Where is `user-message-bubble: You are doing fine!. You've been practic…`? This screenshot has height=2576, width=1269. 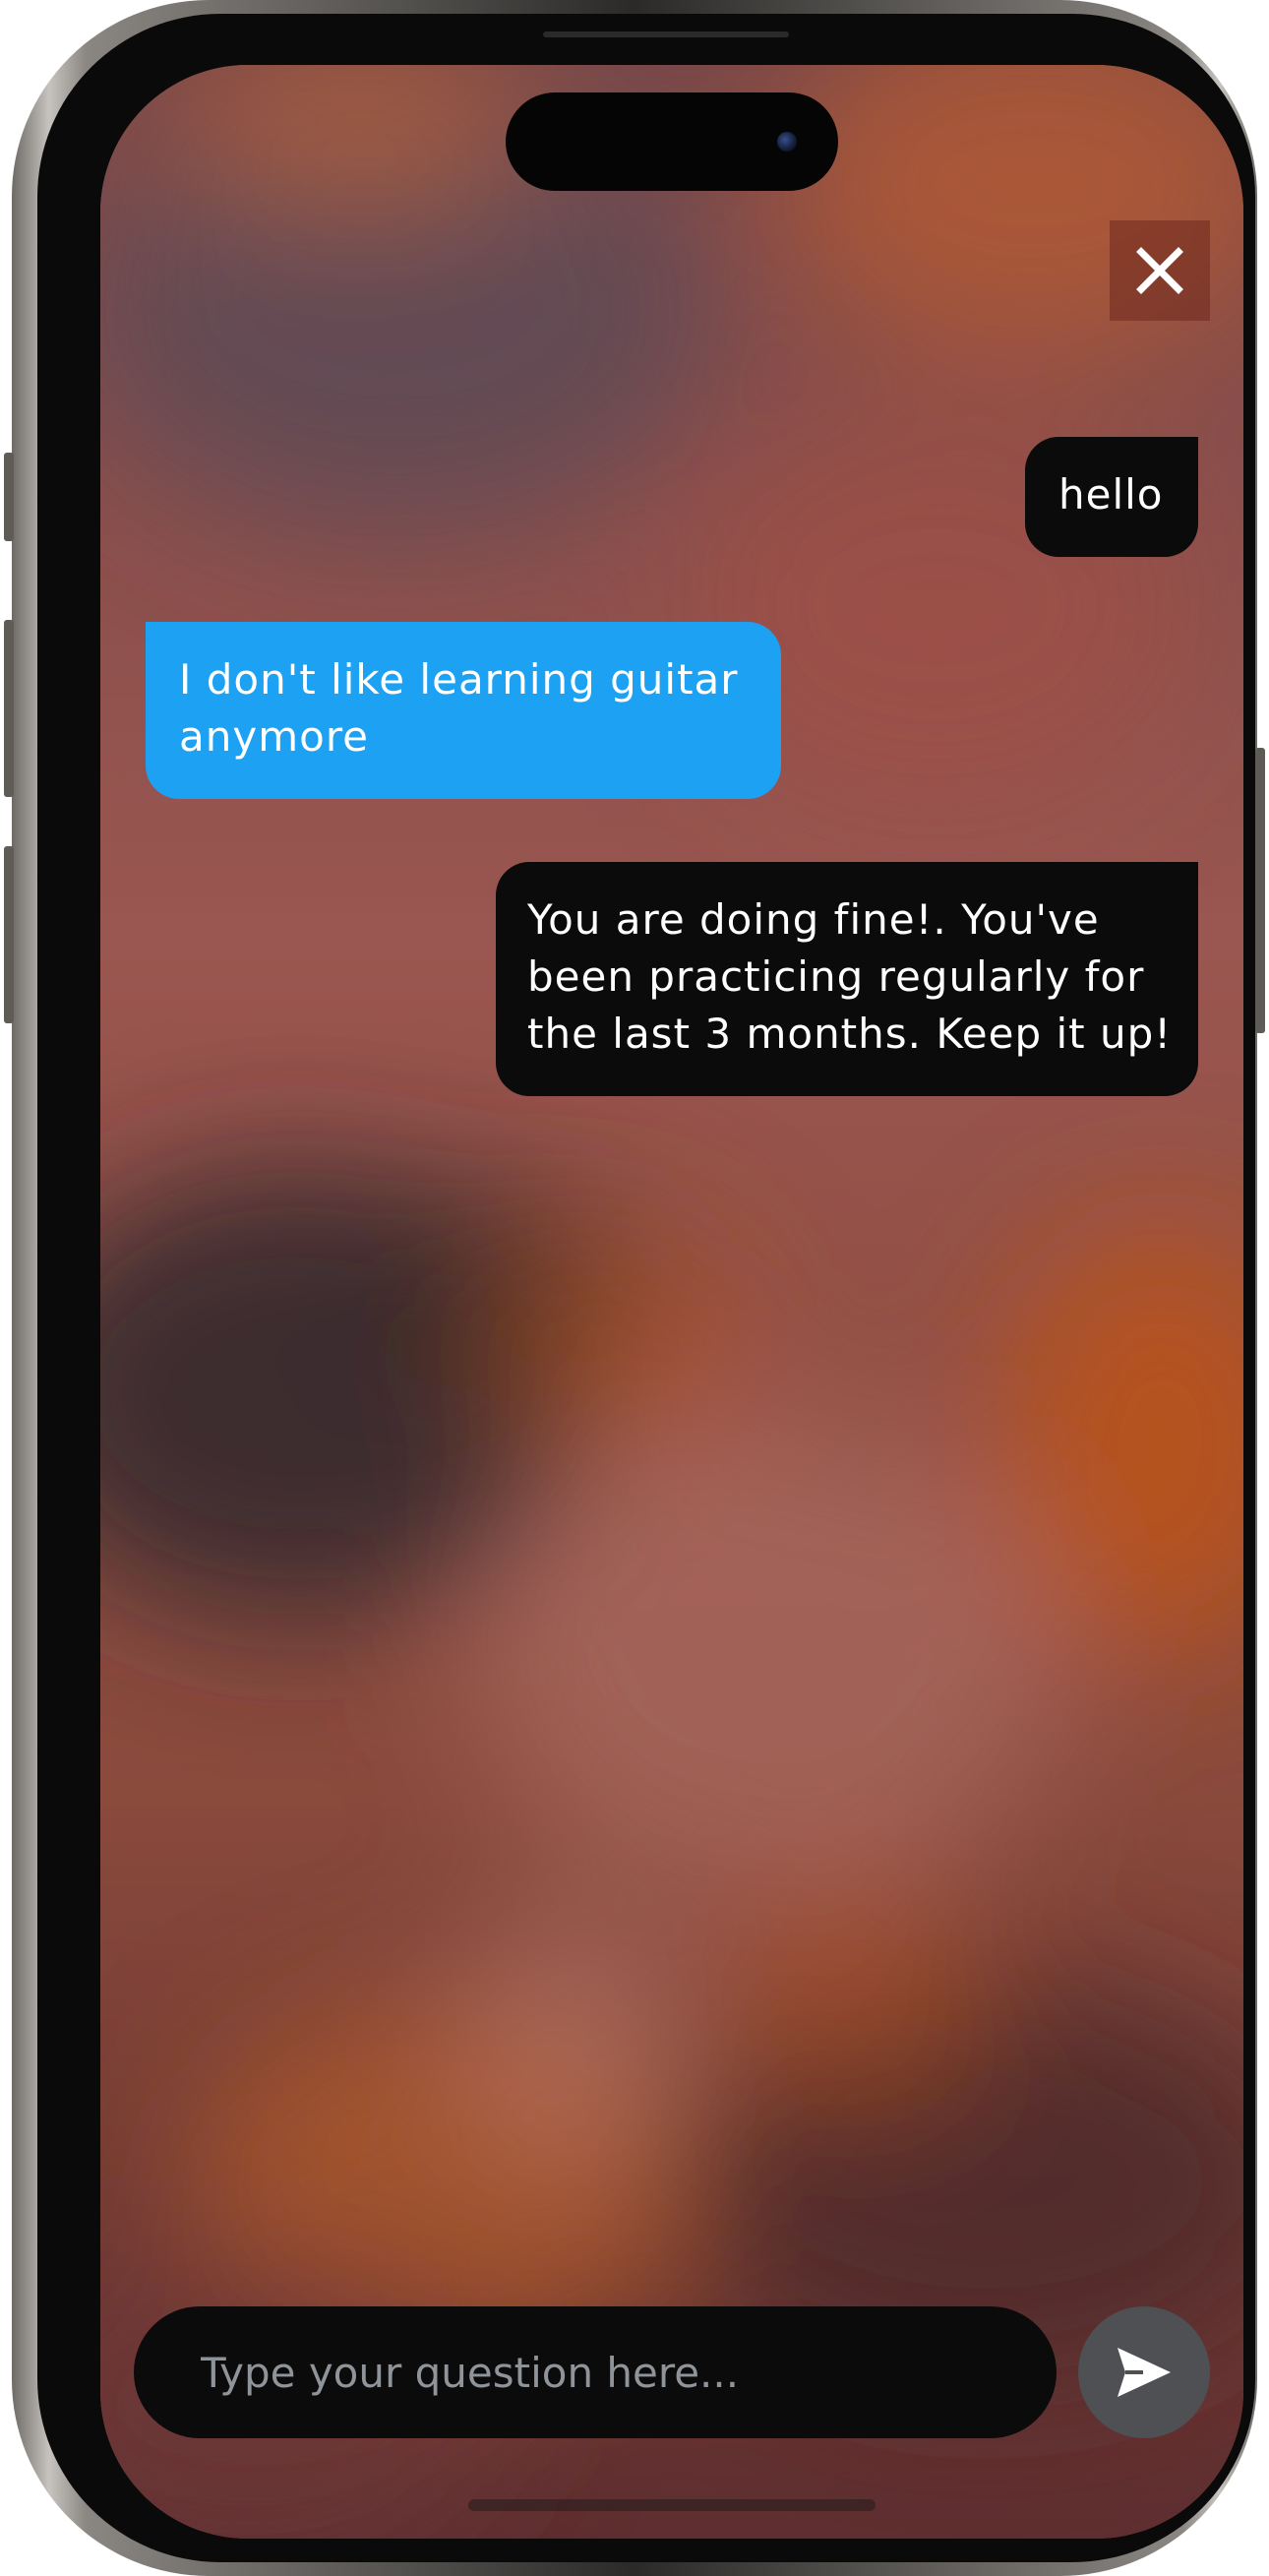
user-message-bubble: You are doing fine!. You've been practic… is located at coordinates (847, 979).